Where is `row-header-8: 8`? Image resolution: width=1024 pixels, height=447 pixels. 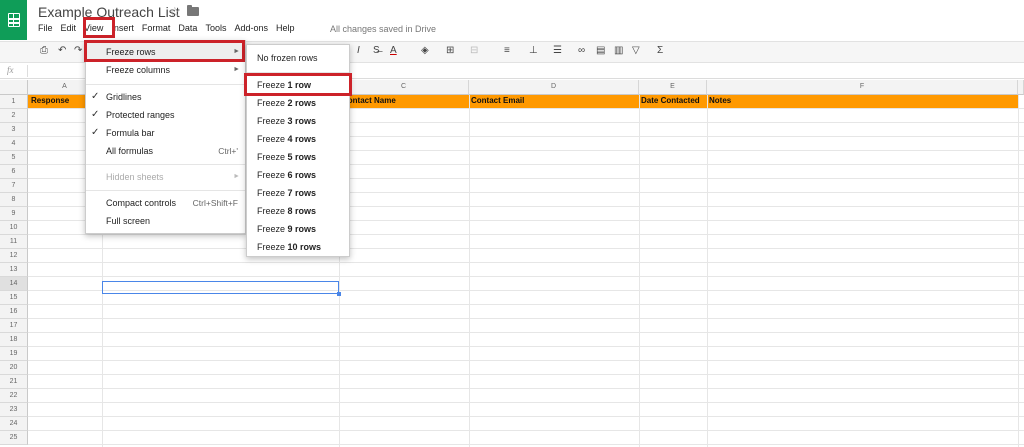
row-header-8: 8 is located at coordinates (14, 200).